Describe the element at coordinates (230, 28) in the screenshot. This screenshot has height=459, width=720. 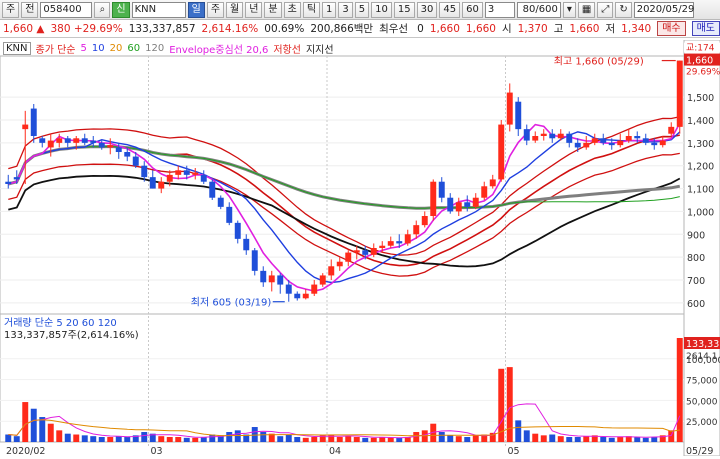
I see `volume-rate: 2,614.16%` at that location.